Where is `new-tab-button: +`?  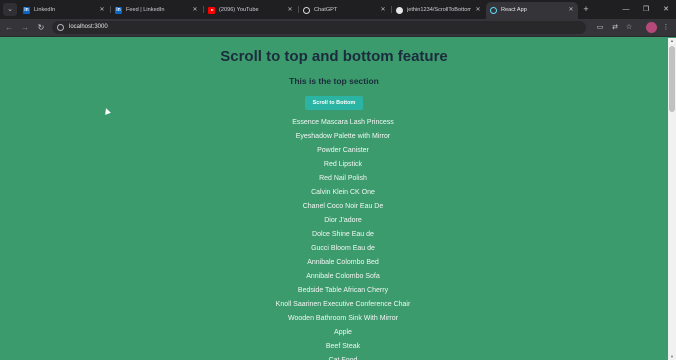
new-tab-button: + is located at coordinates (586, 9).